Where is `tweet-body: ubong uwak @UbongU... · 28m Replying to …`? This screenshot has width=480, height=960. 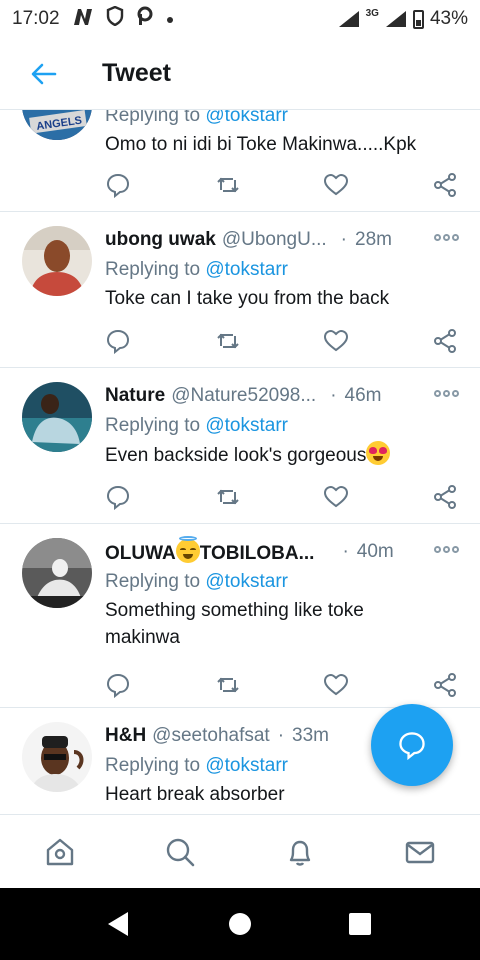 tweet-body: ubong uwak @UbongU... · 28m Replying to … is located at coordinates (282, 269).